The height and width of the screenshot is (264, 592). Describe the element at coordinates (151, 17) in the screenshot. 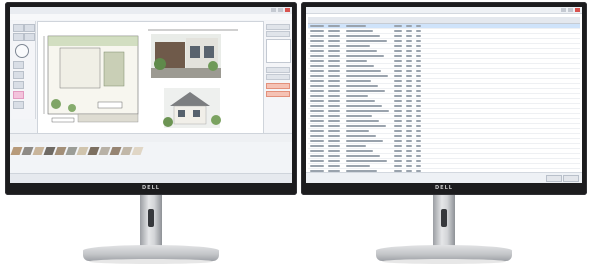

I see `cad-menu-bar` at that location.